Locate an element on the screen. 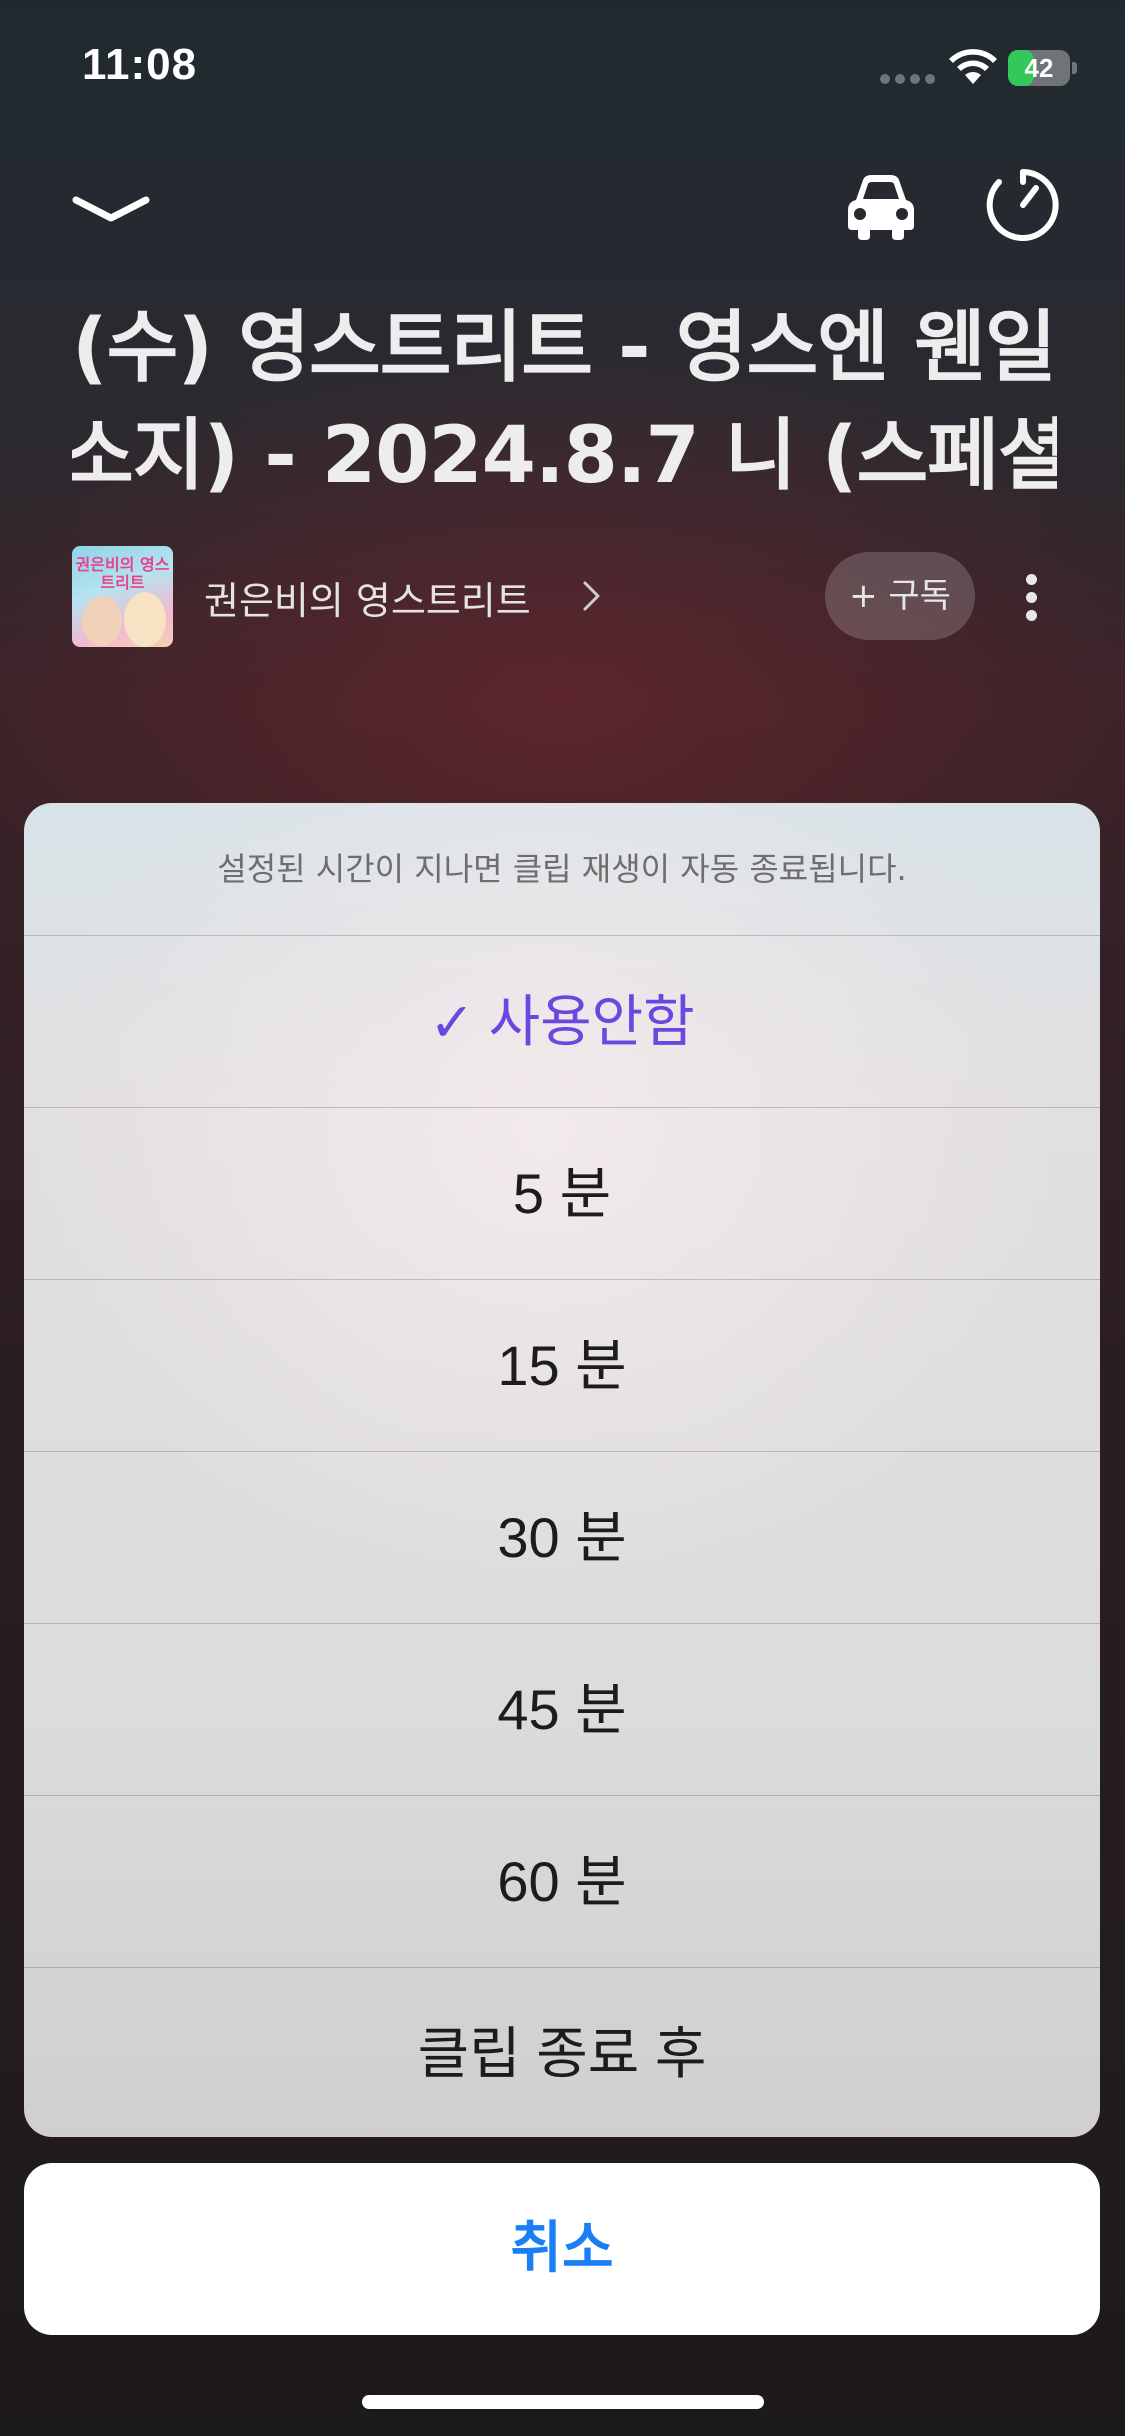 The image size is (1125, 2436). channel-thumbnail: 권은비의 영스트리트 is located at coordinates (122, 596).